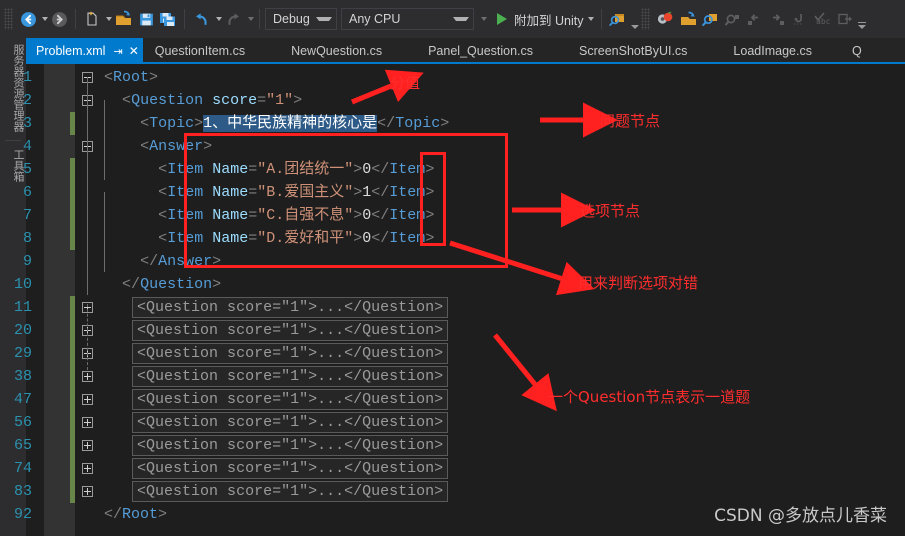 This screenshot has width=905, height=536. Describe the element at coordinates (22, 284) in the screenshot. I see `line-number: 10` at that location.